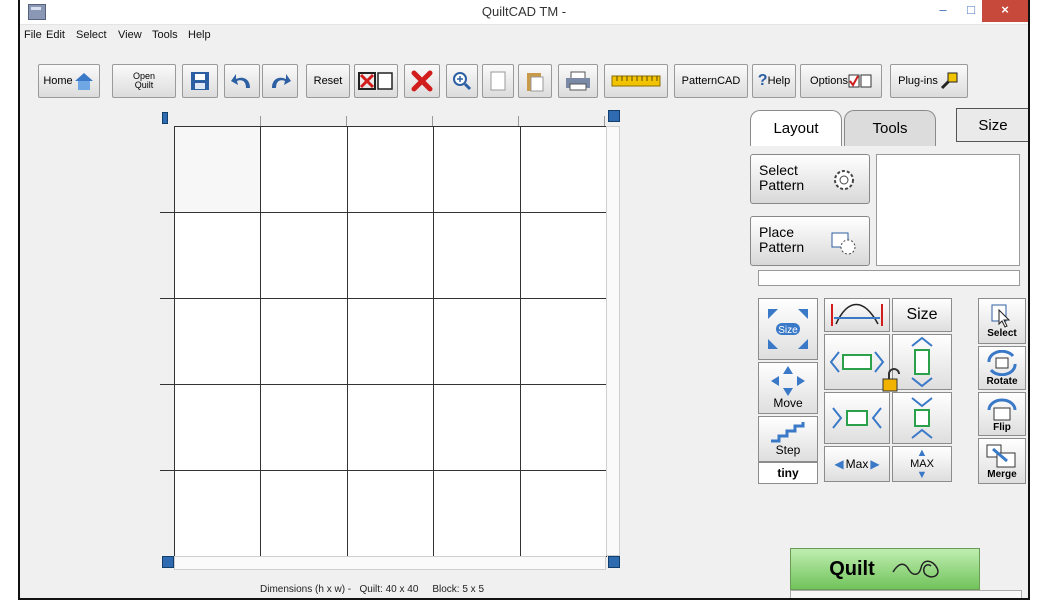 The height and width of the screenshot is (616, 1046). I want to click on merge-button: Merge, so click(1002, 461).